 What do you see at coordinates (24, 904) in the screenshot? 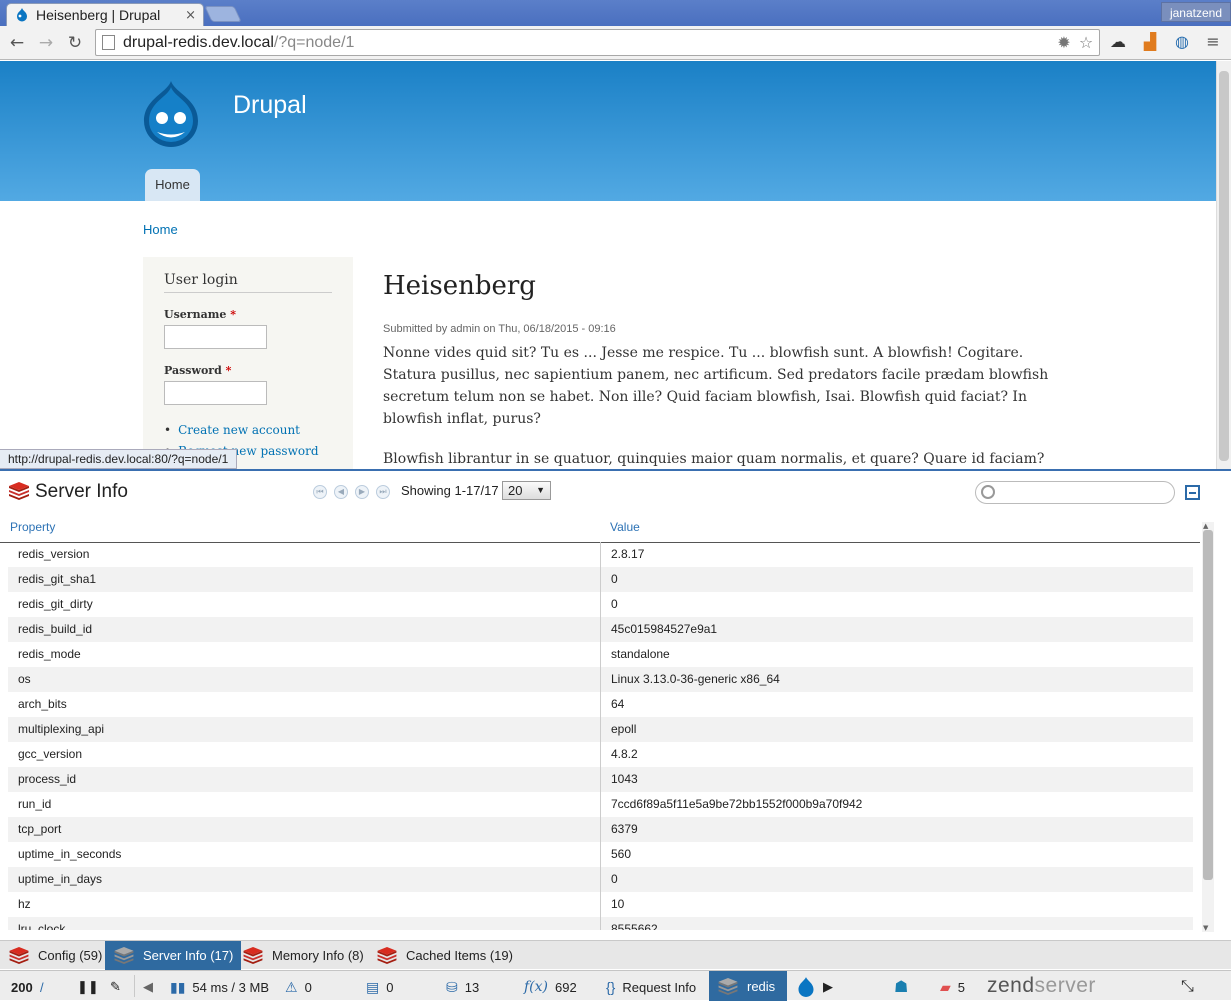
I see `property-cell: hz` at bounding box center [24, 904].